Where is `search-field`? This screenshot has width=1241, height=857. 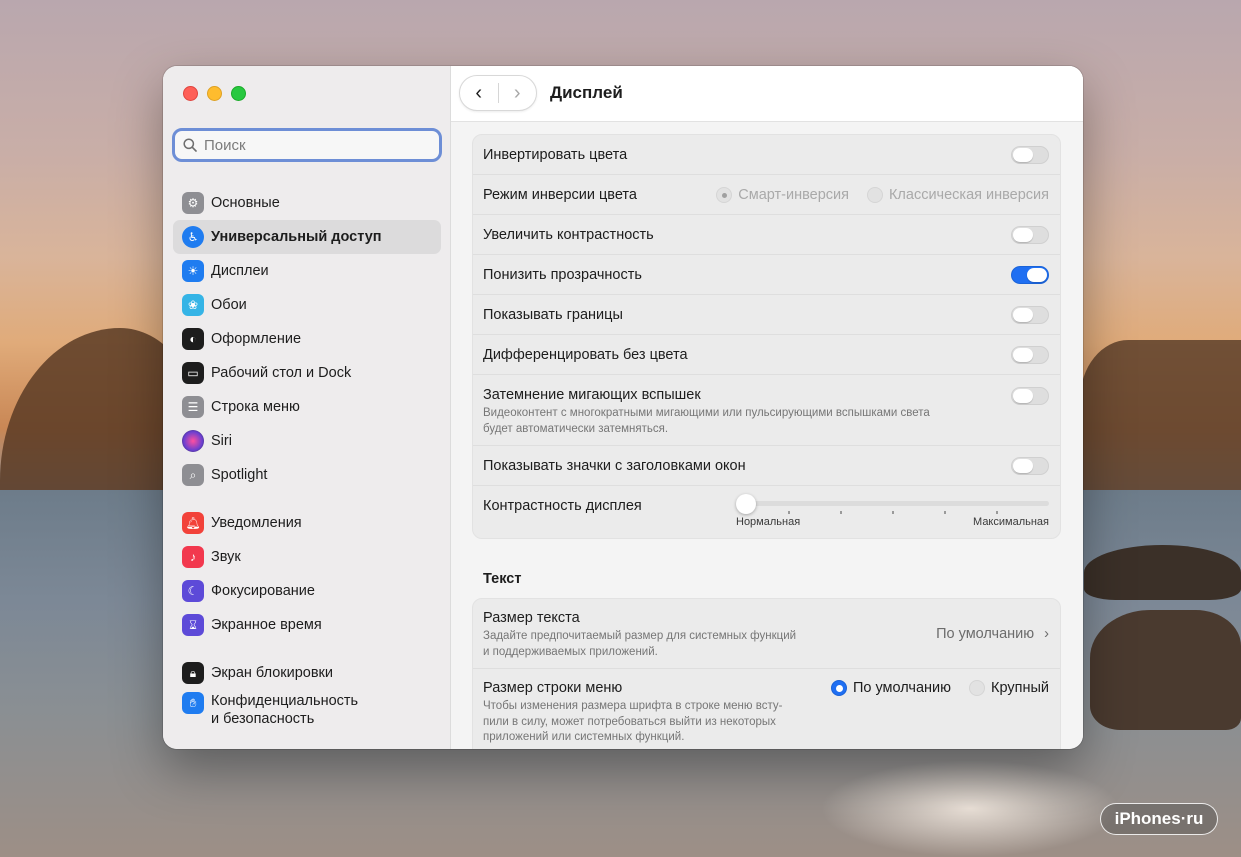 search-field is located at coordinates (307, 145).